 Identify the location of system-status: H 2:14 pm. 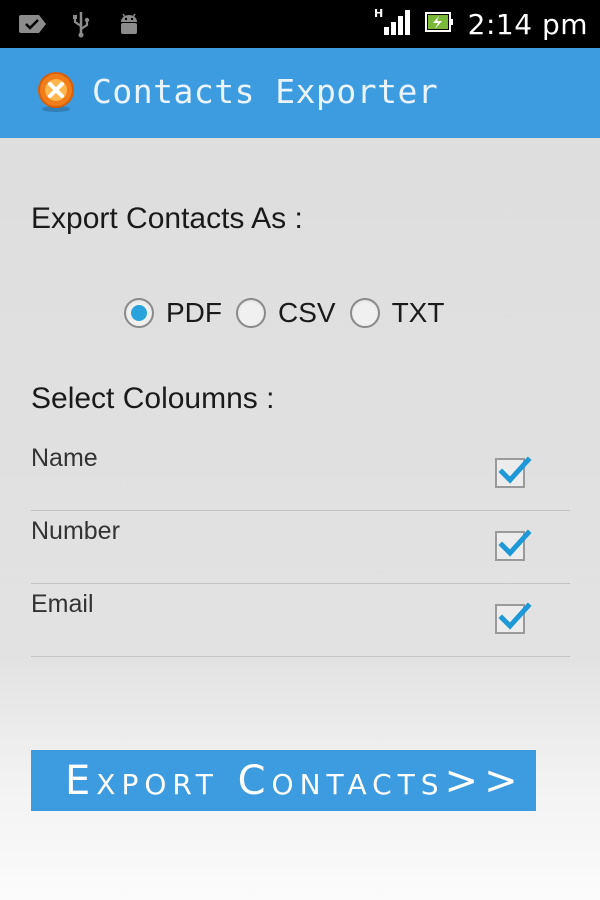
(481, 24).